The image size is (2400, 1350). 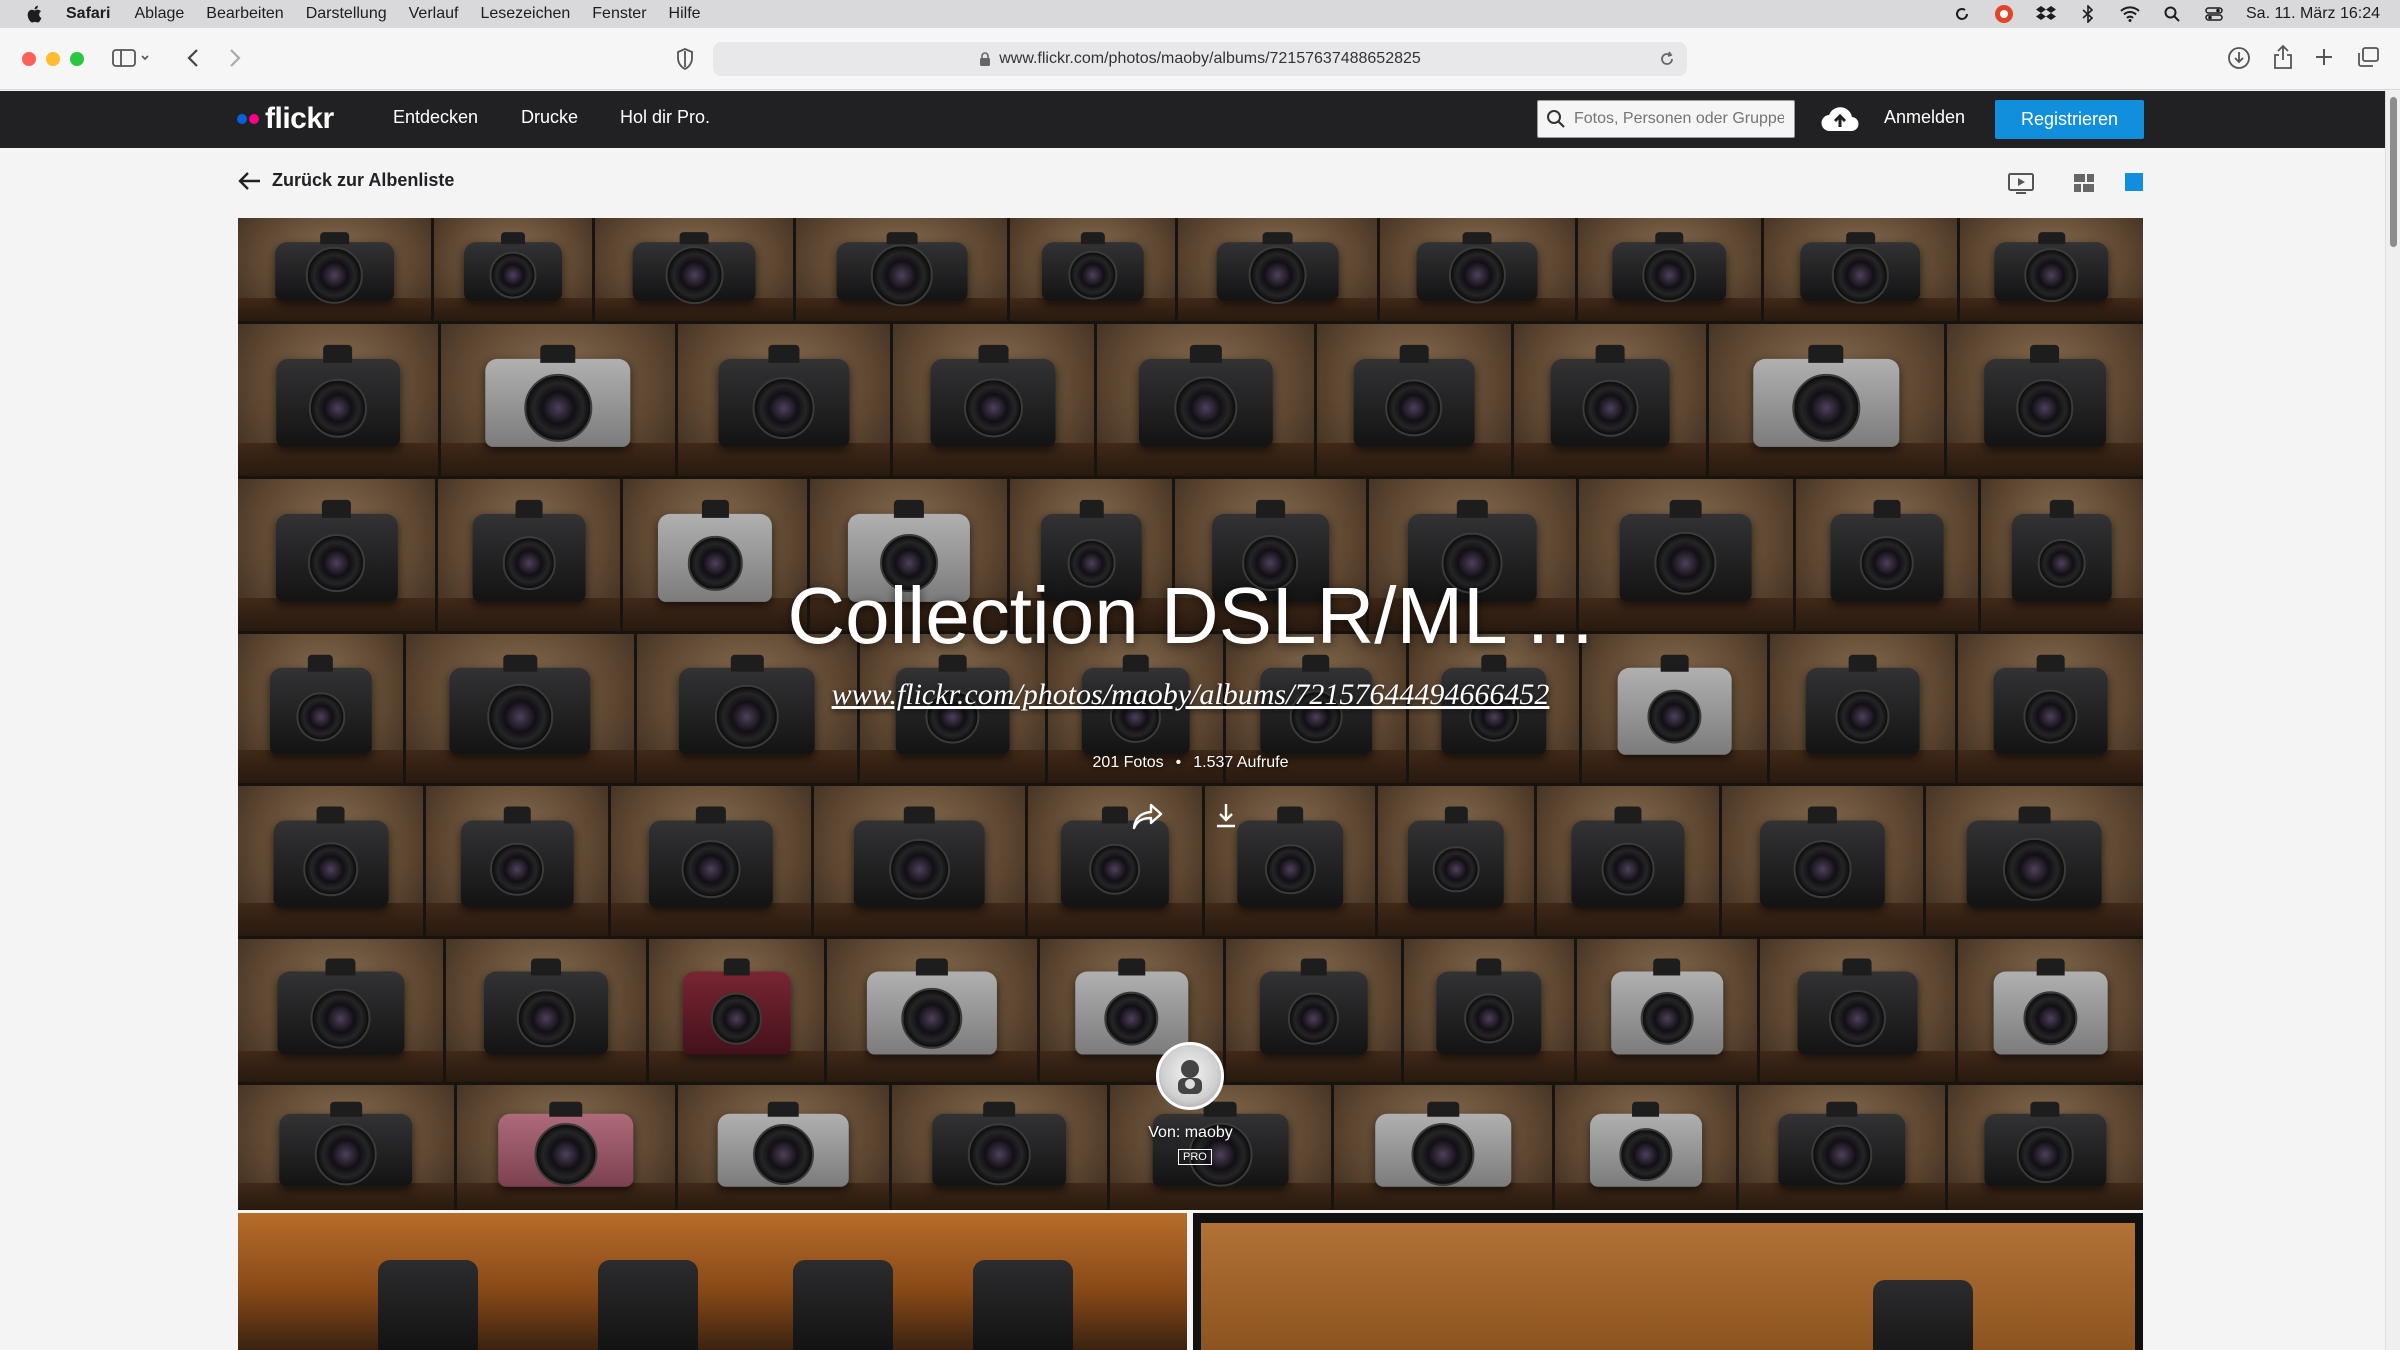 What do you see at coordinates (619, 14) in the screenshot?
I see `menu-fenster: Fenster` at bounding box center [619, 14].